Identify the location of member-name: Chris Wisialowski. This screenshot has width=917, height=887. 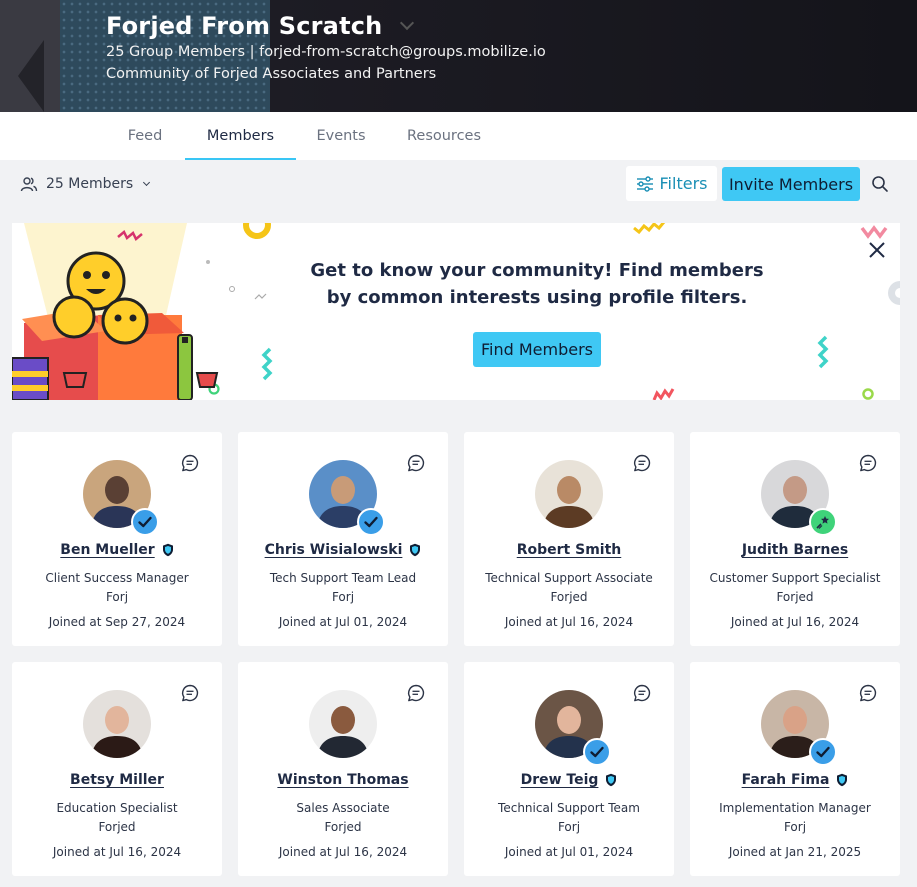
(334, 550).